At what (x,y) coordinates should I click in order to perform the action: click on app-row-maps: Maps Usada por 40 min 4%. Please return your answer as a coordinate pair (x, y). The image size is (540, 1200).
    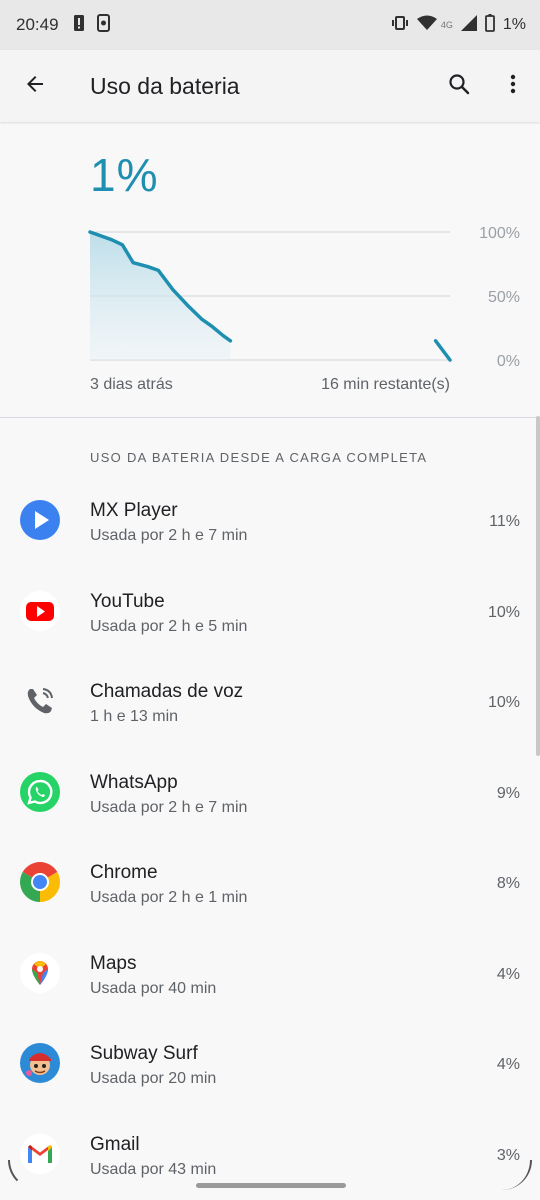
    Looking at the image, I should click on (270, 974).